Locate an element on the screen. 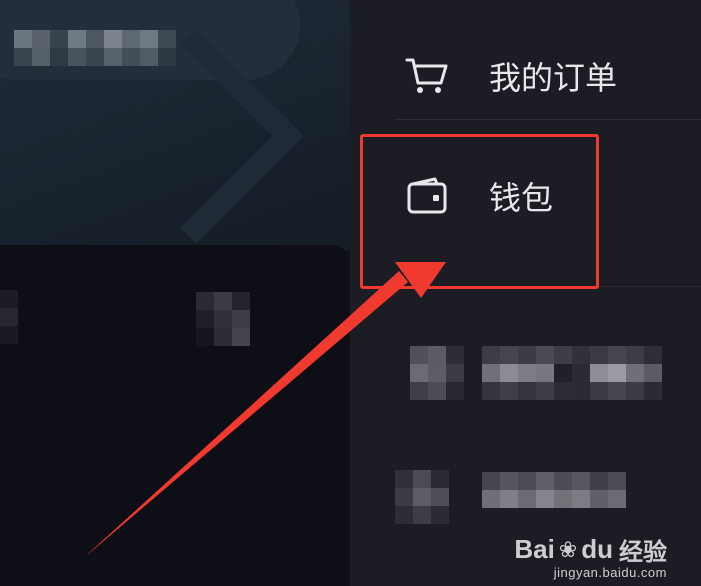  menu-divider is located at coordinates (548, 119).